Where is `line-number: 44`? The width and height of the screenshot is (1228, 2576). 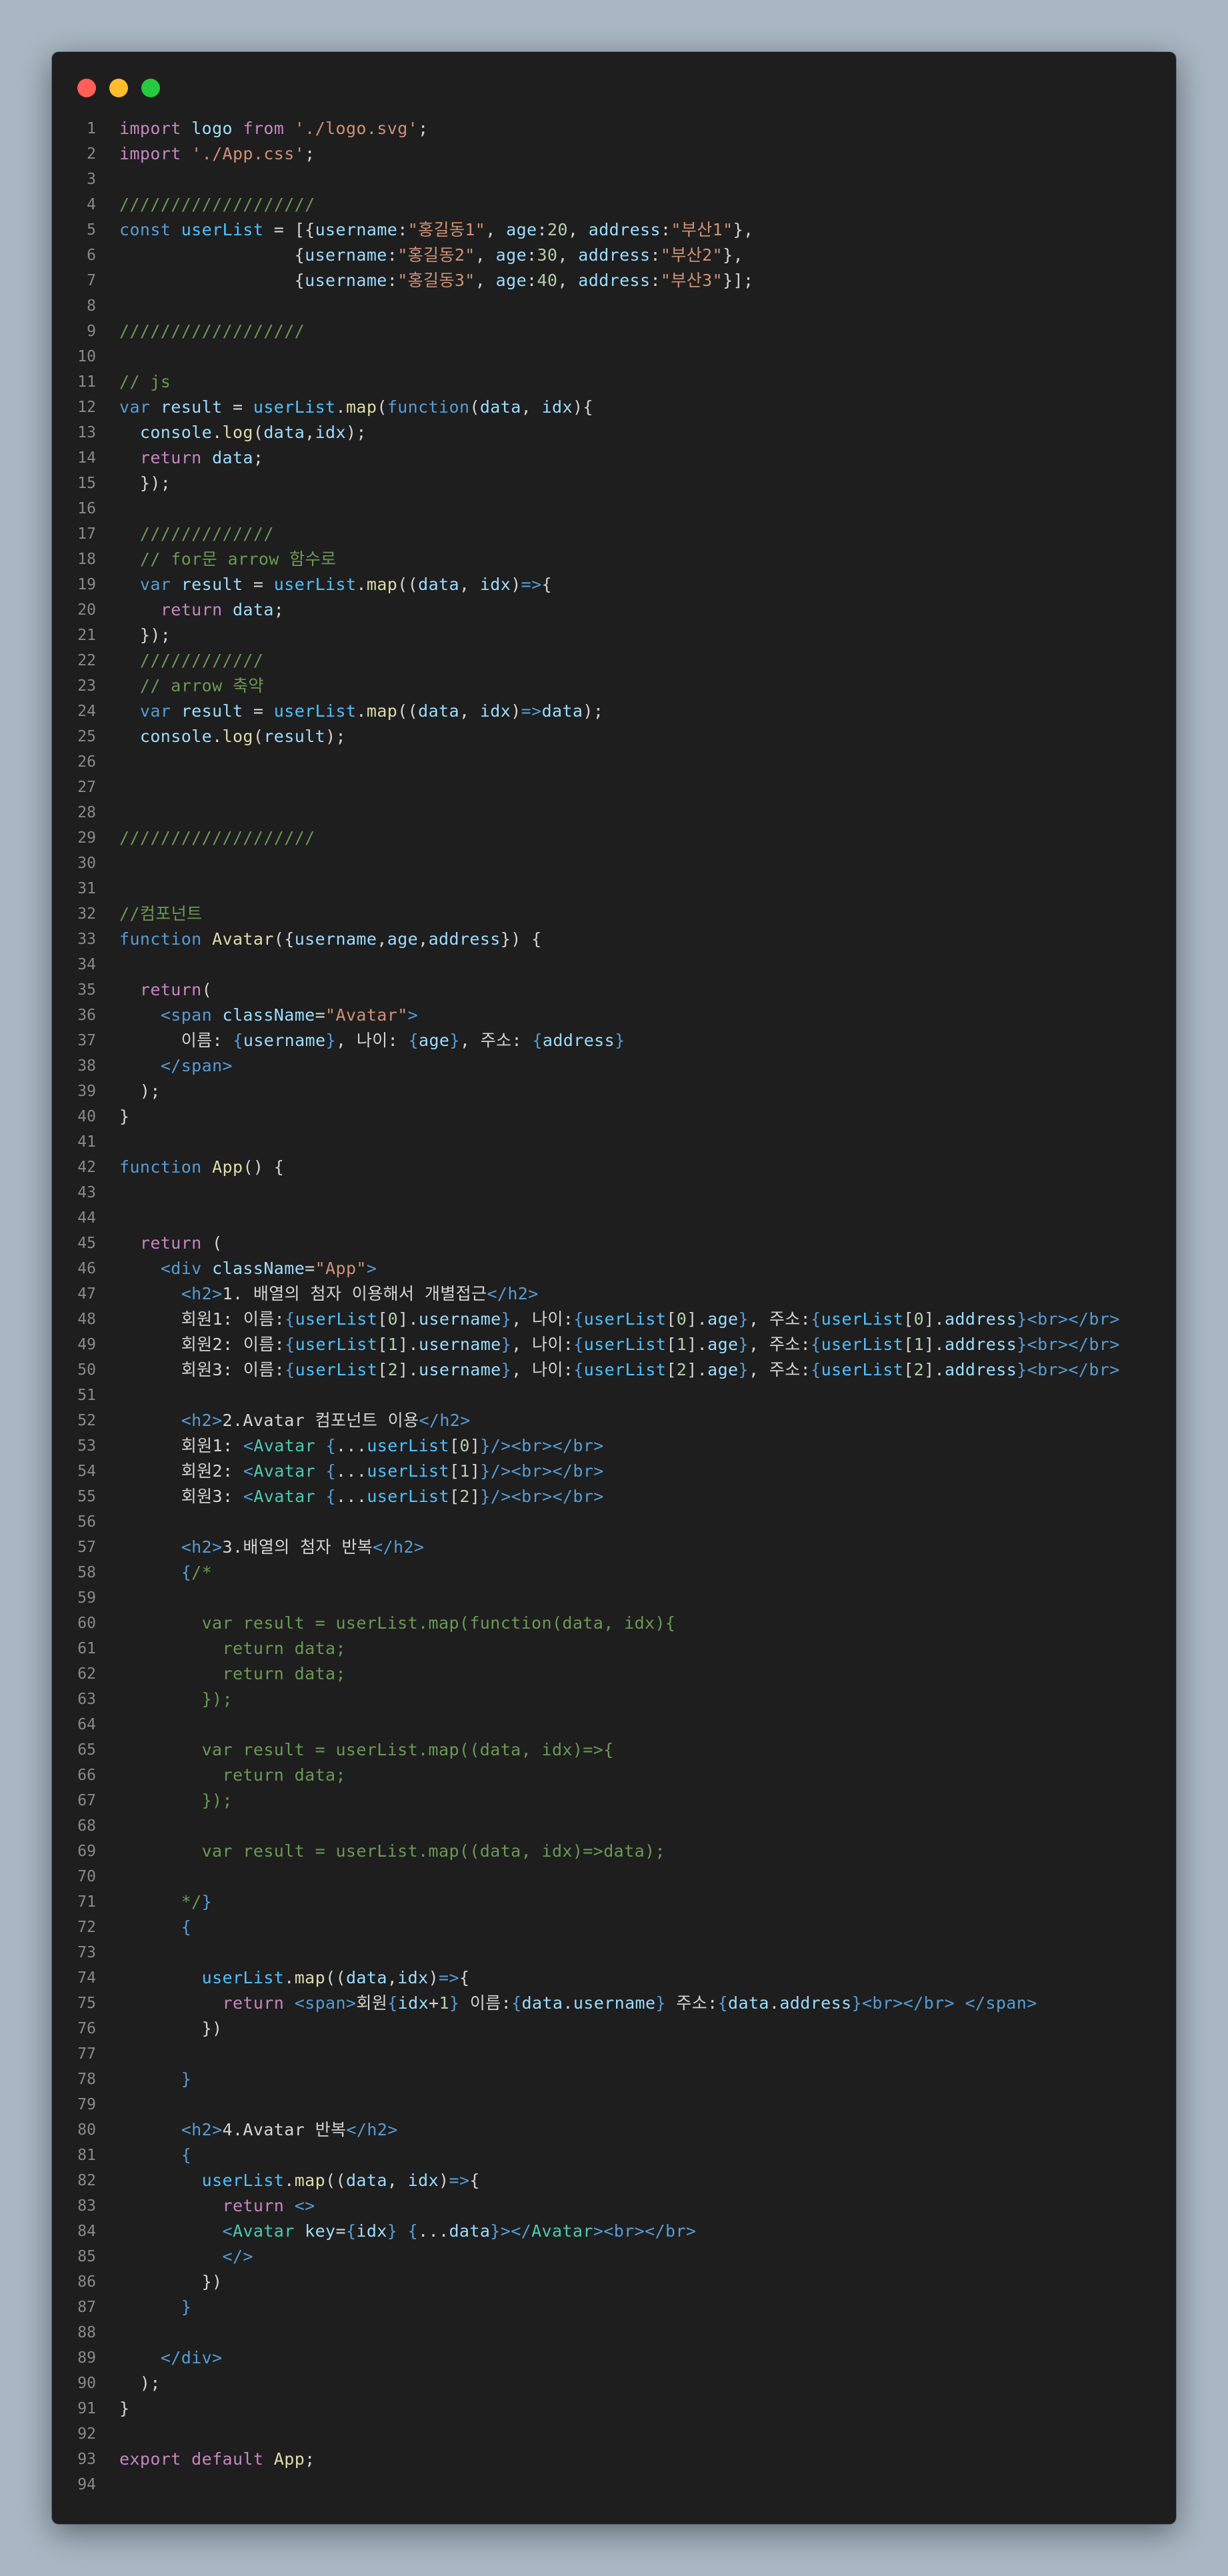
line-number: 44 is located at coordinates (86, 1218).